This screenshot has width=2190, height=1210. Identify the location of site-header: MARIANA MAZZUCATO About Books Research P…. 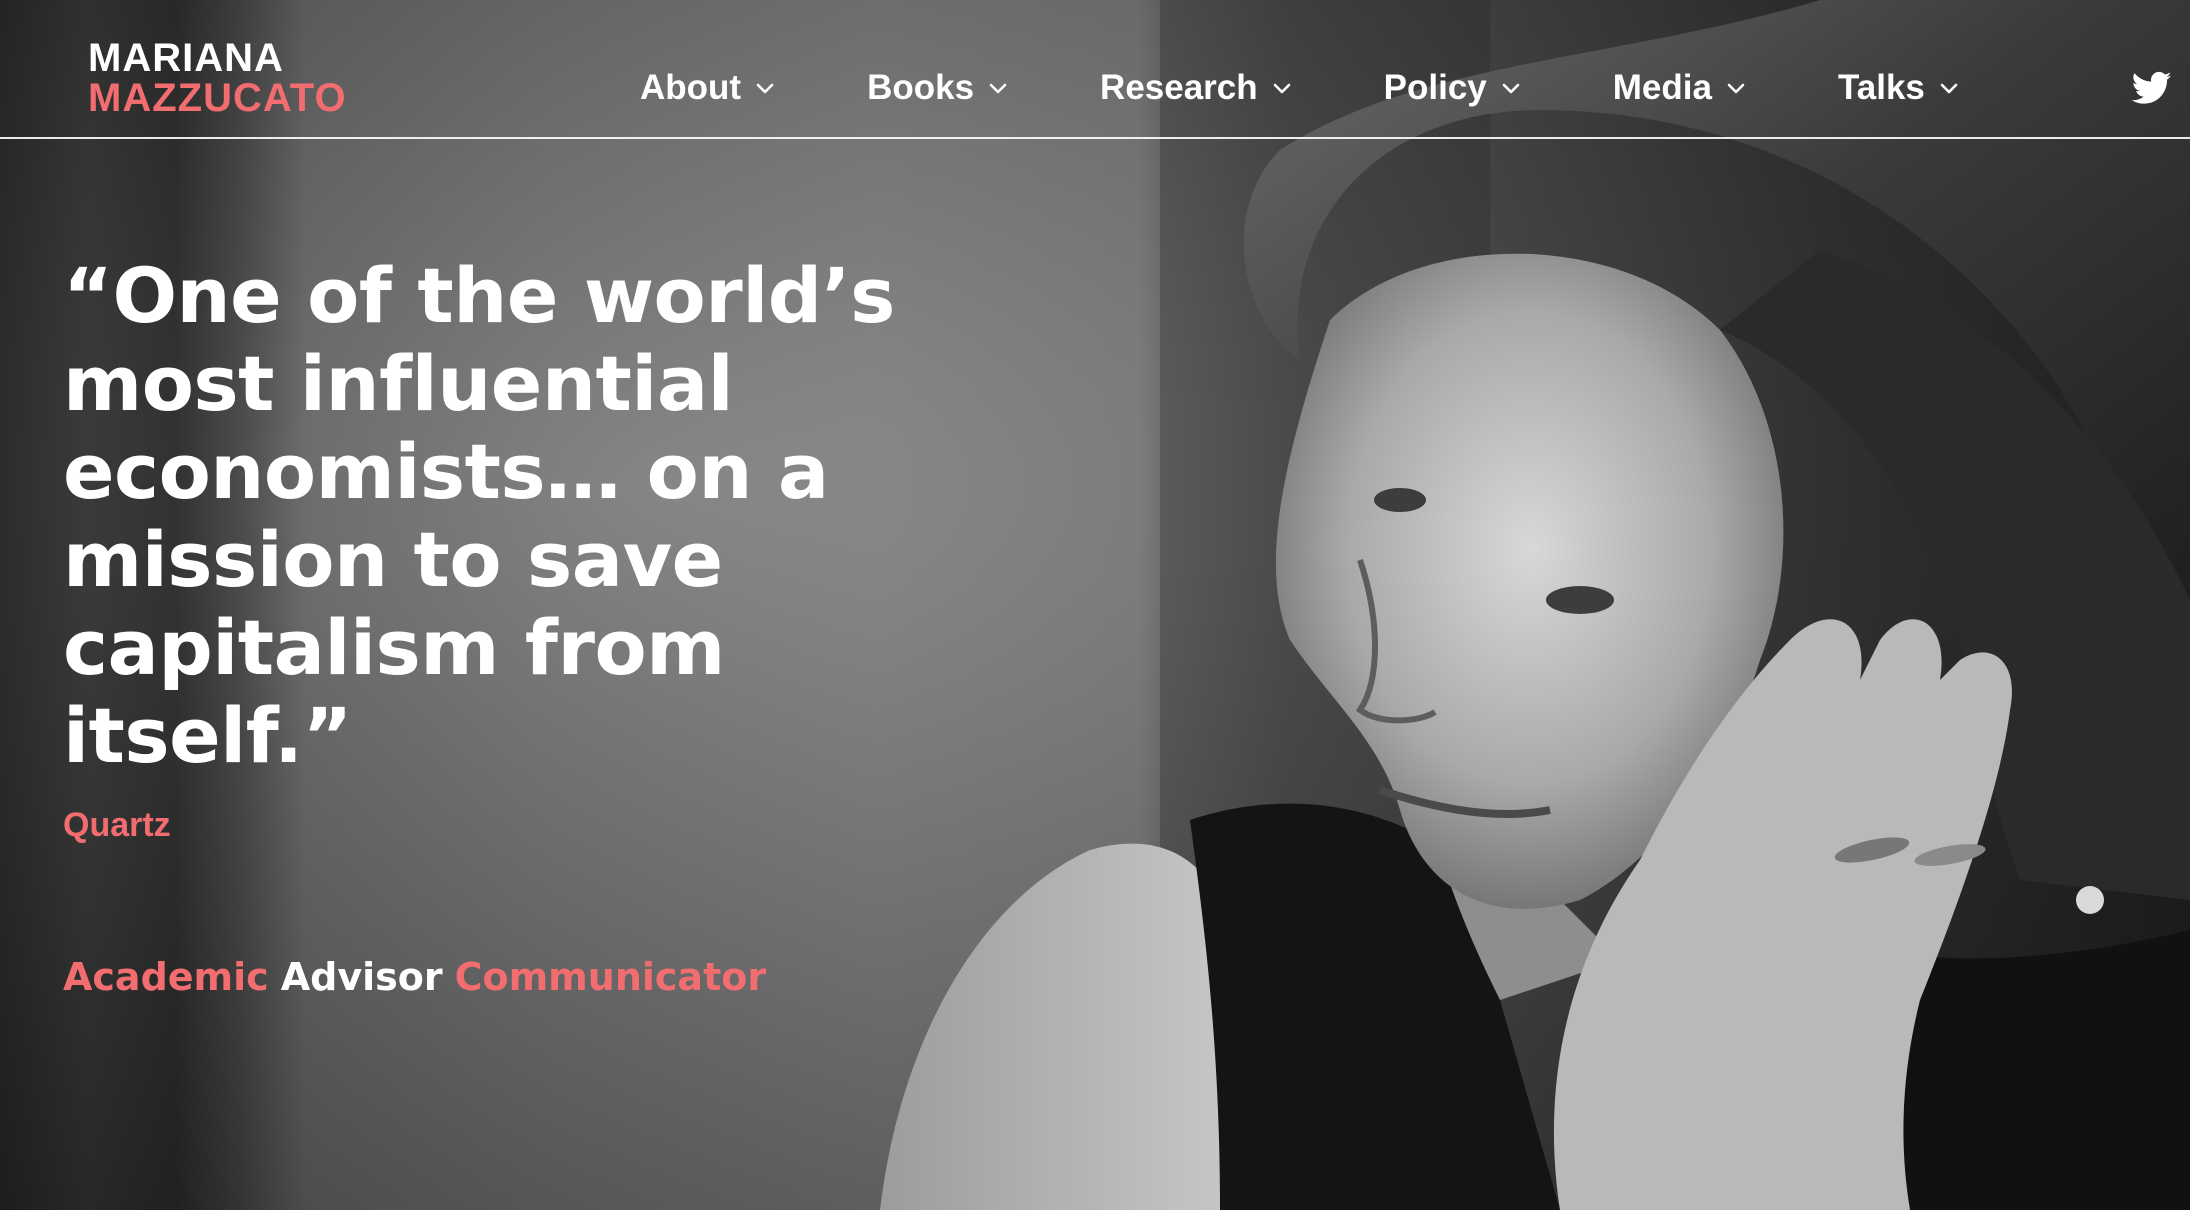
(1095, 69).